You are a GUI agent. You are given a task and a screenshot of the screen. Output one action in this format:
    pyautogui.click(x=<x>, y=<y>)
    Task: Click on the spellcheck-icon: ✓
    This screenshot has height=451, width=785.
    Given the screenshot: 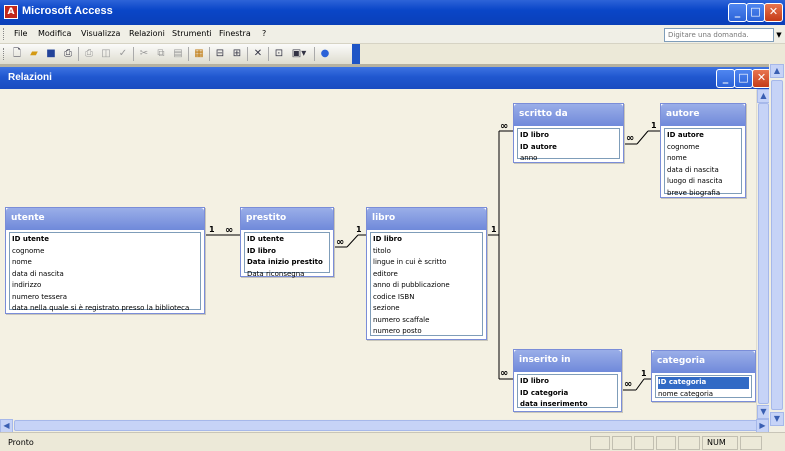 What is the action you would take?
    pyautogui.click(x=123, y=54)
    